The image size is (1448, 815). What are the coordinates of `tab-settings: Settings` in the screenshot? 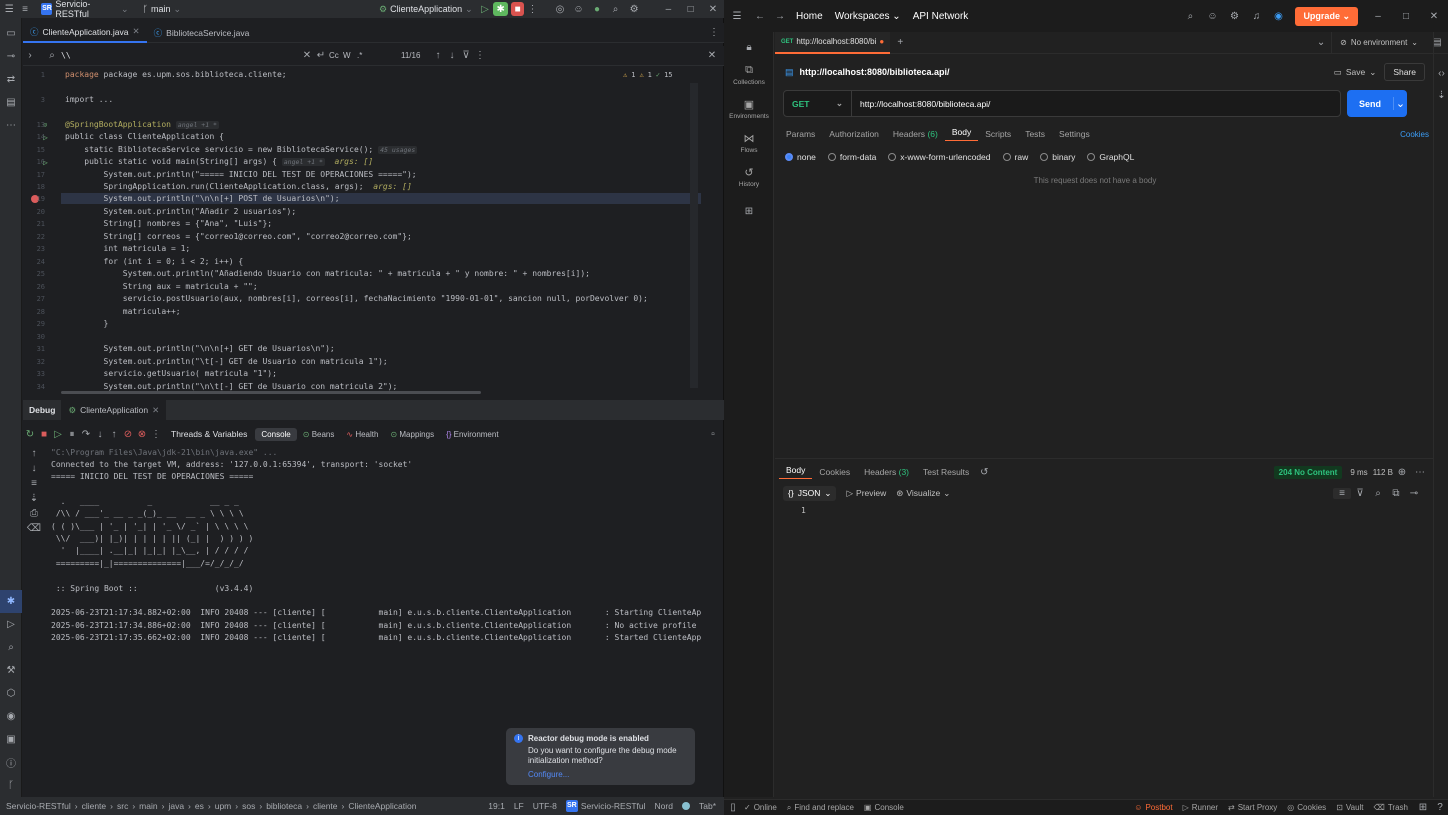 It's located at (1074, 134).